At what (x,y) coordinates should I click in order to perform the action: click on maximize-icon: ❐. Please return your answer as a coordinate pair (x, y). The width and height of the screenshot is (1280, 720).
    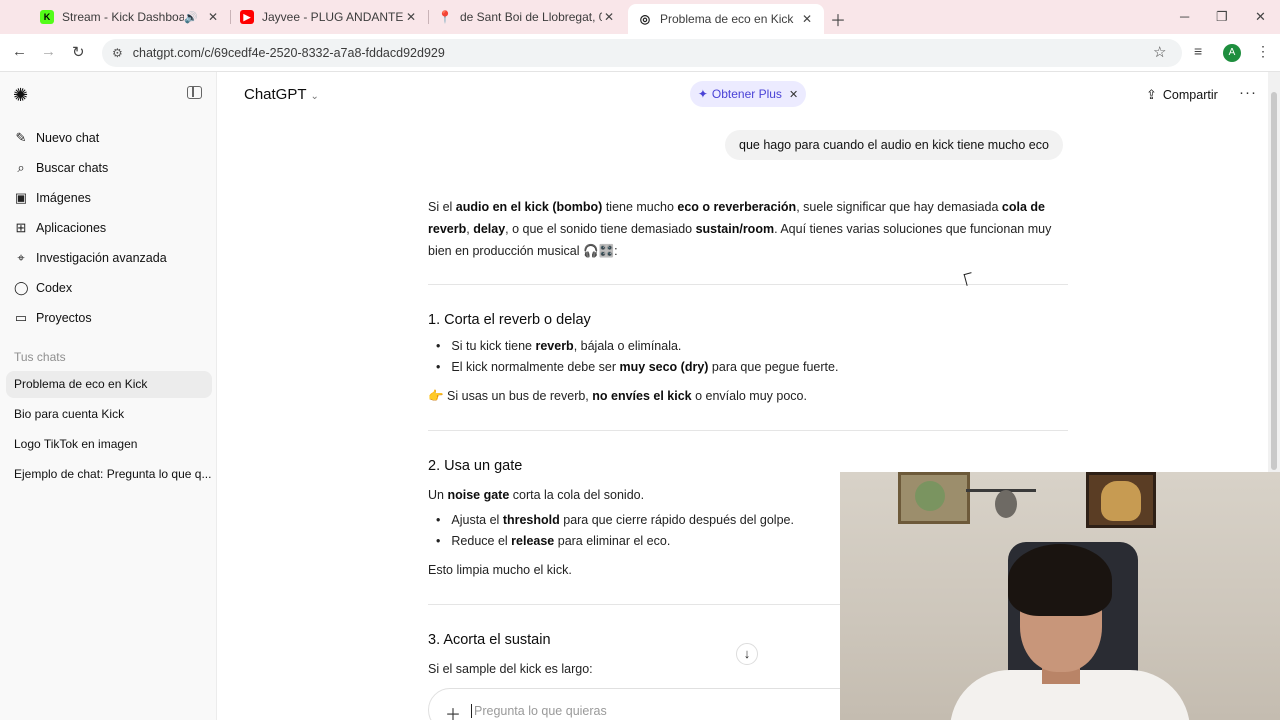
    Looking at the image, I should click on (1222, 17).